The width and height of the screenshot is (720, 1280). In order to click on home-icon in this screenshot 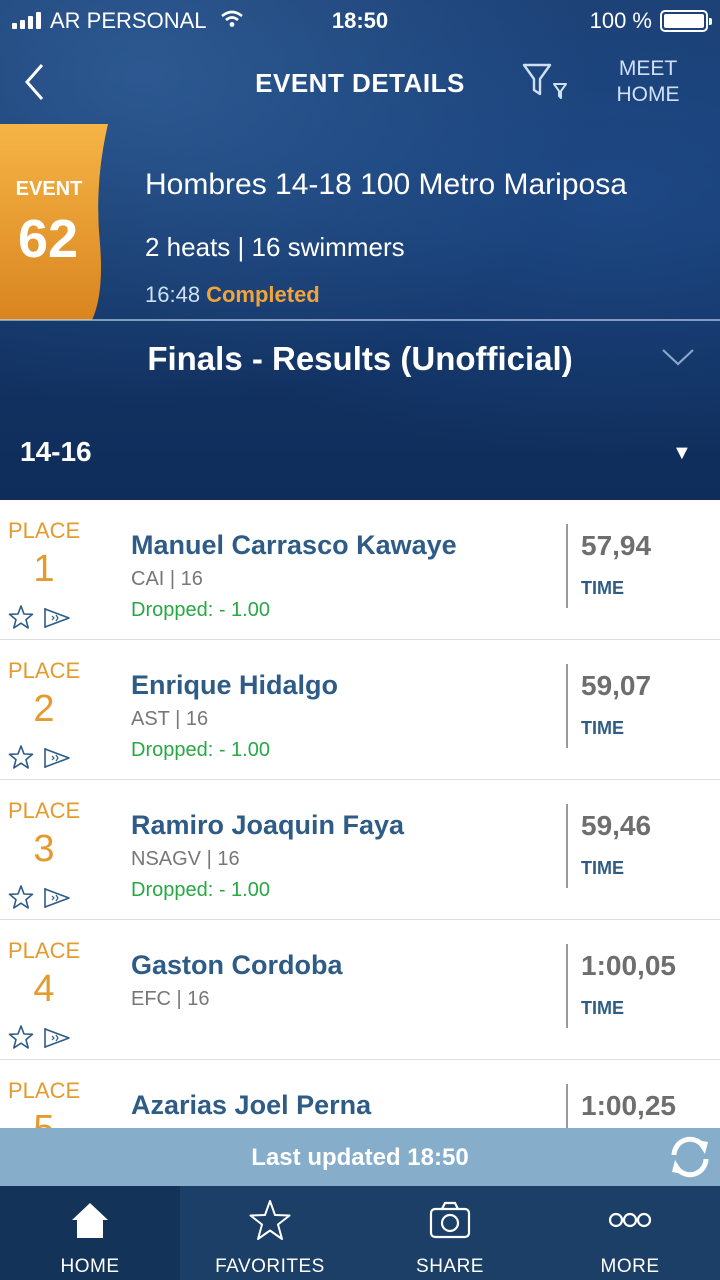, I will do `click(90, 1220)`.